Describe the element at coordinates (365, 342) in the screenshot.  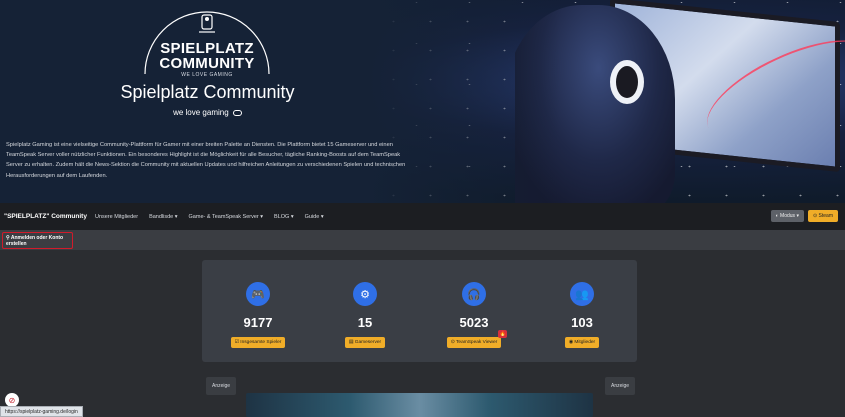
I see `gameserver-button: ▤ Gameserver` at that location.